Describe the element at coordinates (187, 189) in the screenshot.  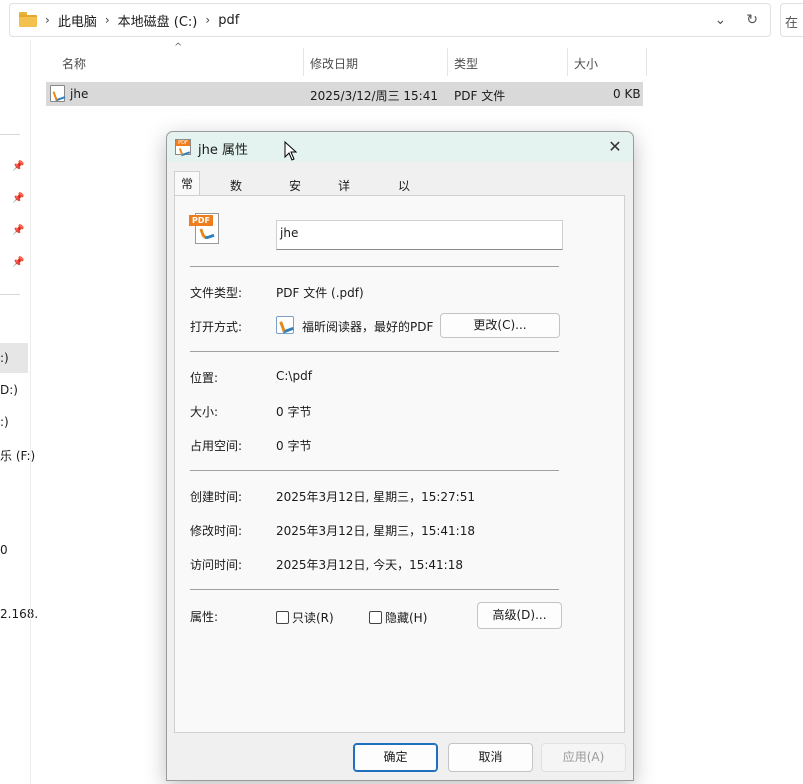
I see `tab-general: 常规` at that location.